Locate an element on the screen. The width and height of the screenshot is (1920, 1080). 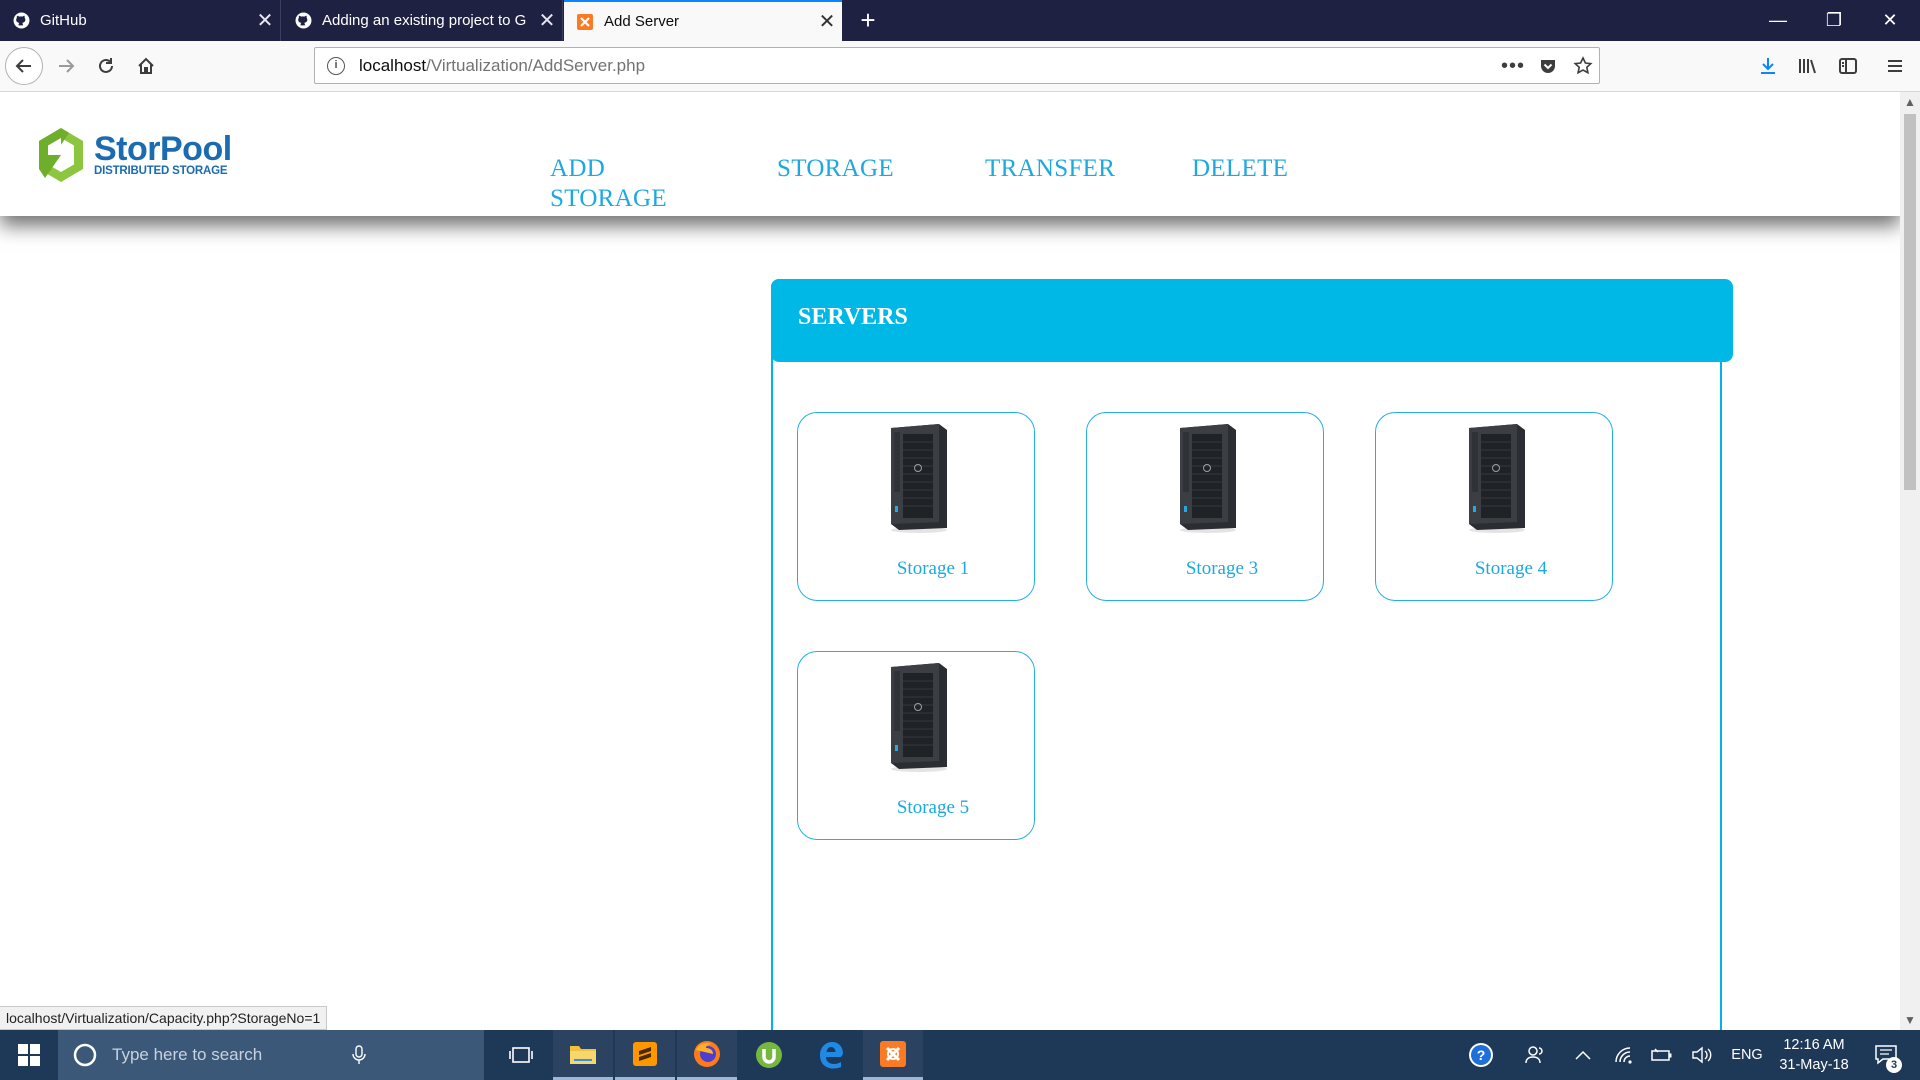
forward-button is located at coordinates (66, 66).